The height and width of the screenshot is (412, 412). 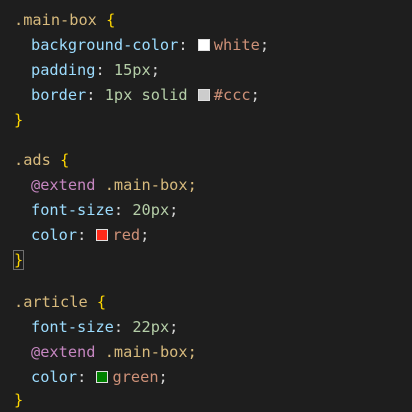 I want to click on property-name: background-color, so click(x=105, y=45).